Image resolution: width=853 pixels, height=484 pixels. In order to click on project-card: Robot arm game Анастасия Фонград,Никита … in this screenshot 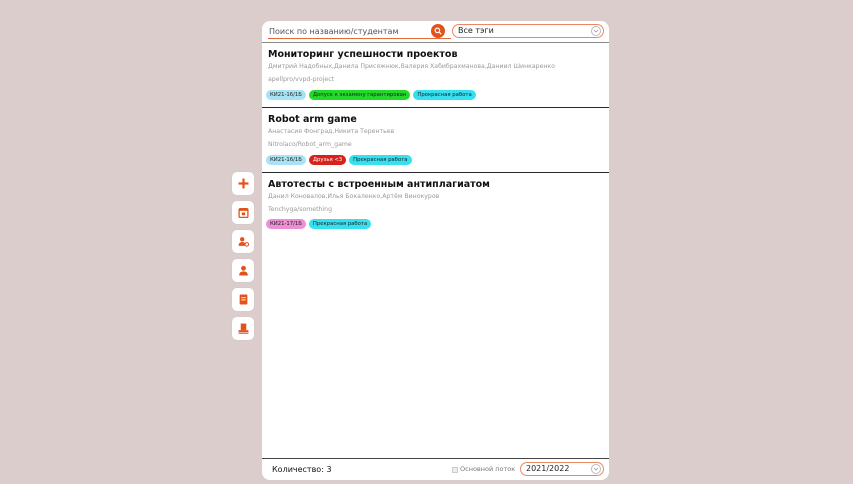, I will do `click(435, 140)`.